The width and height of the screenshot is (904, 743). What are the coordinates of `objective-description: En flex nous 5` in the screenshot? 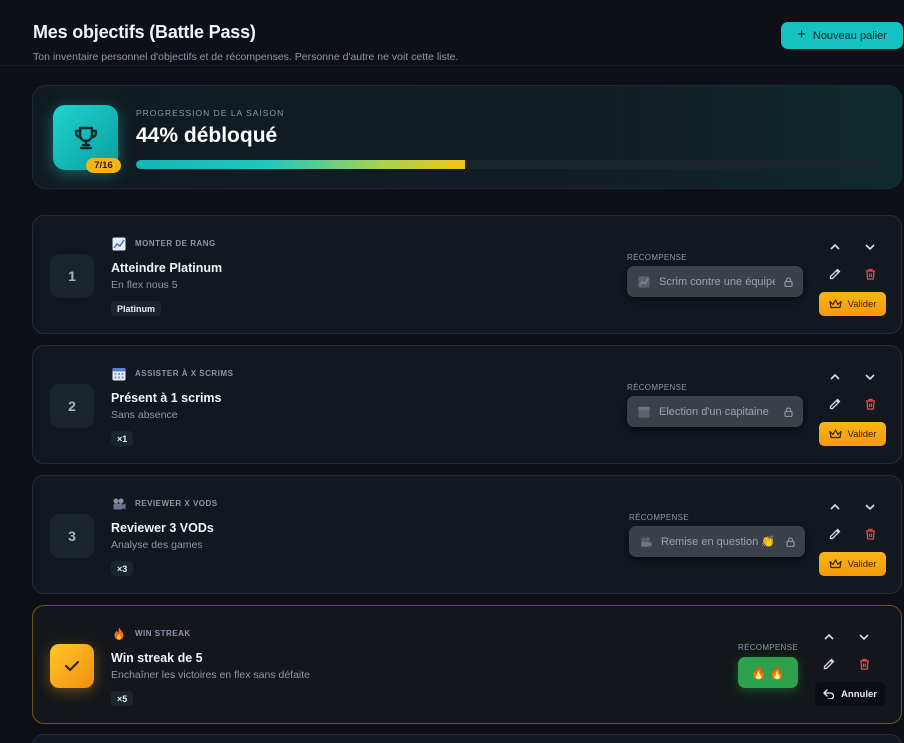 It's located at (144, 285).